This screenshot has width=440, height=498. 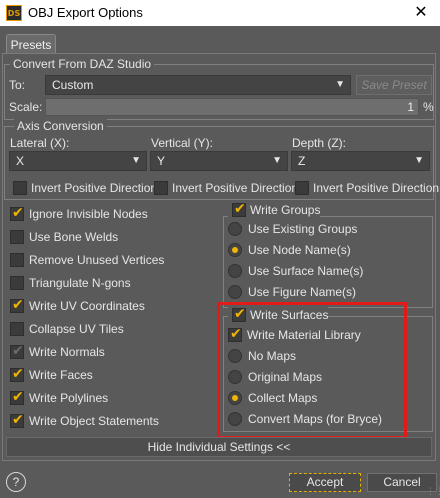 What do you see at coordinates (76, 329) in the screenshot?
I see `option-label-6: Collapse UV Tiles` at bounding box center [76, 329].